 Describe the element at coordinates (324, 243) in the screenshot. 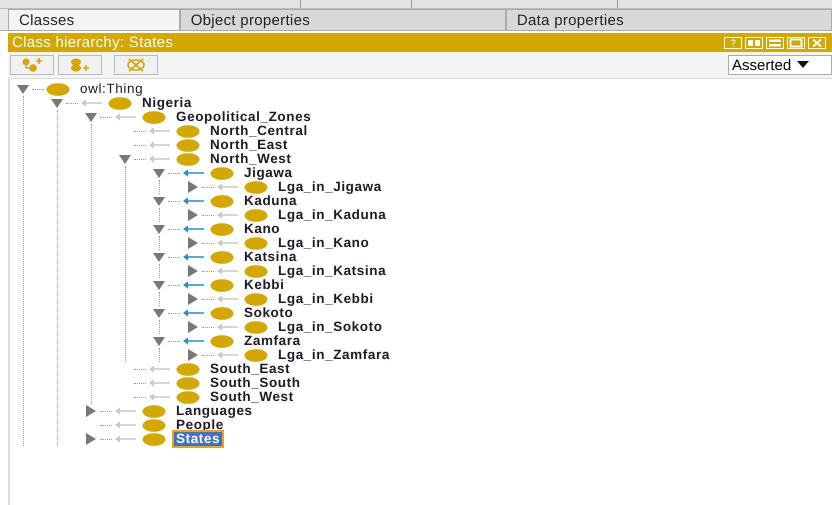

I see `class-label: Lga_in_Kano` at that location.